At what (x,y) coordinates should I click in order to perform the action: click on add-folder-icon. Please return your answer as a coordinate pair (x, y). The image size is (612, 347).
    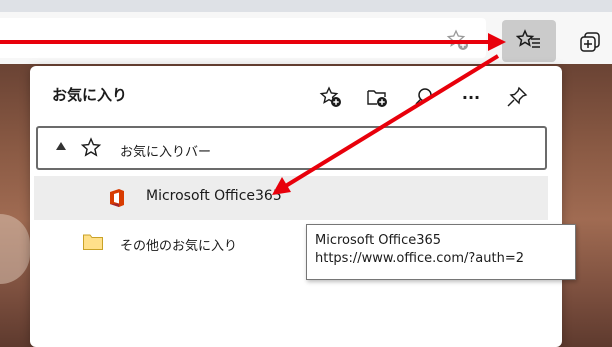
    Looking at the image, I should click on (377, 97).